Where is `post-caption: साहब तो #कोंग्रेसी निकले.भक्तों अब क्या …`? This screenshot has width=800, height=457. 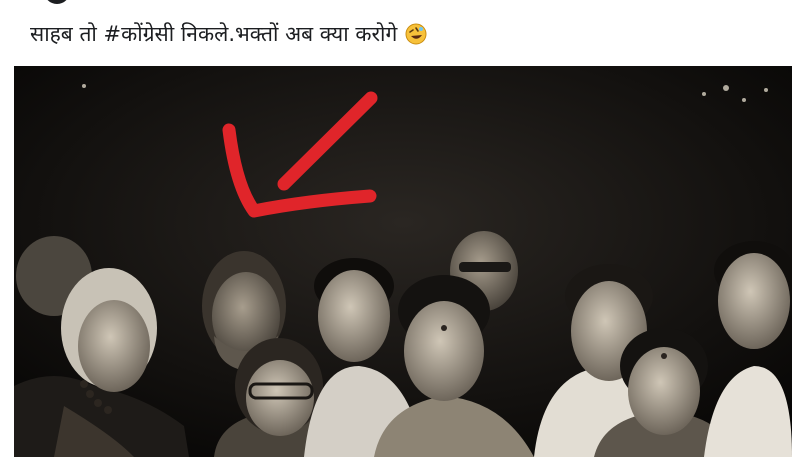 post-caption: साहब तो #कोंग्रेसी निकले.भक्तों अब क्या … is located at coordinates (228, 34).